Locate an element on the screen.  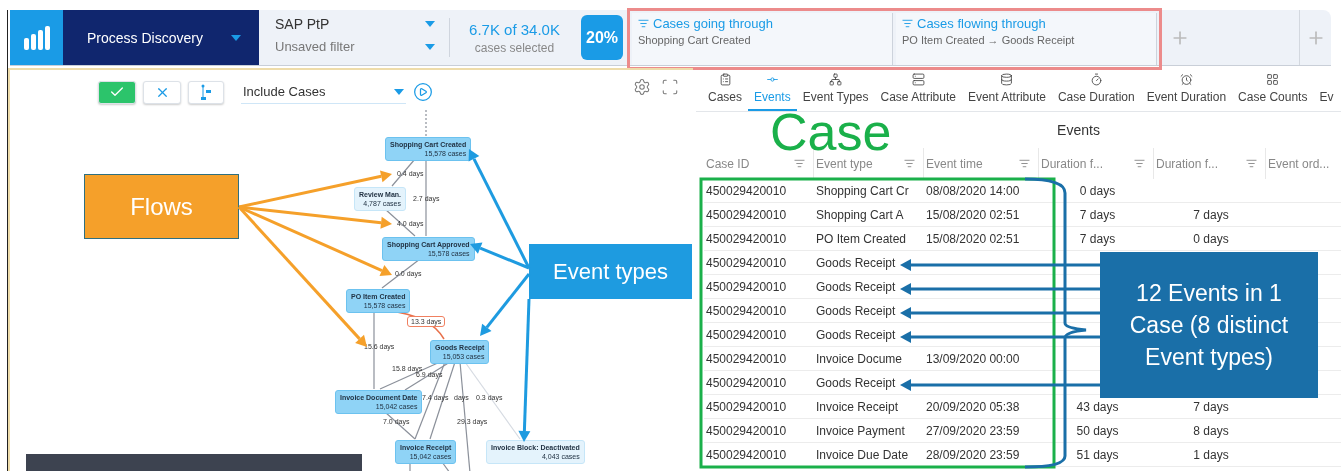
flow-button is located at coordinates (206, 92).